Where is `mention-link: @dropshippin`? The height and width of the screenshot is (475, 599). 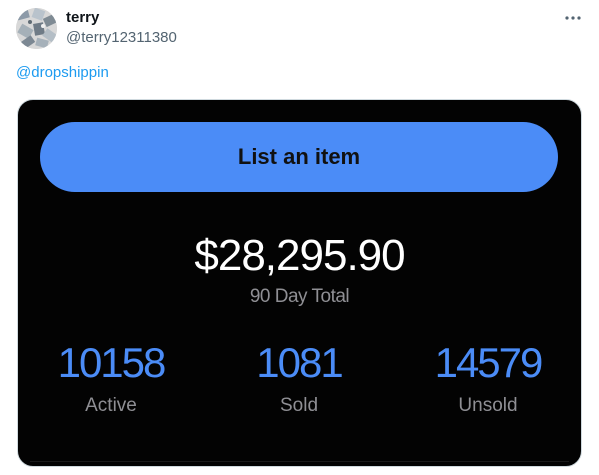
mention-link: @dropshippin is located at coordinates (62, 72).